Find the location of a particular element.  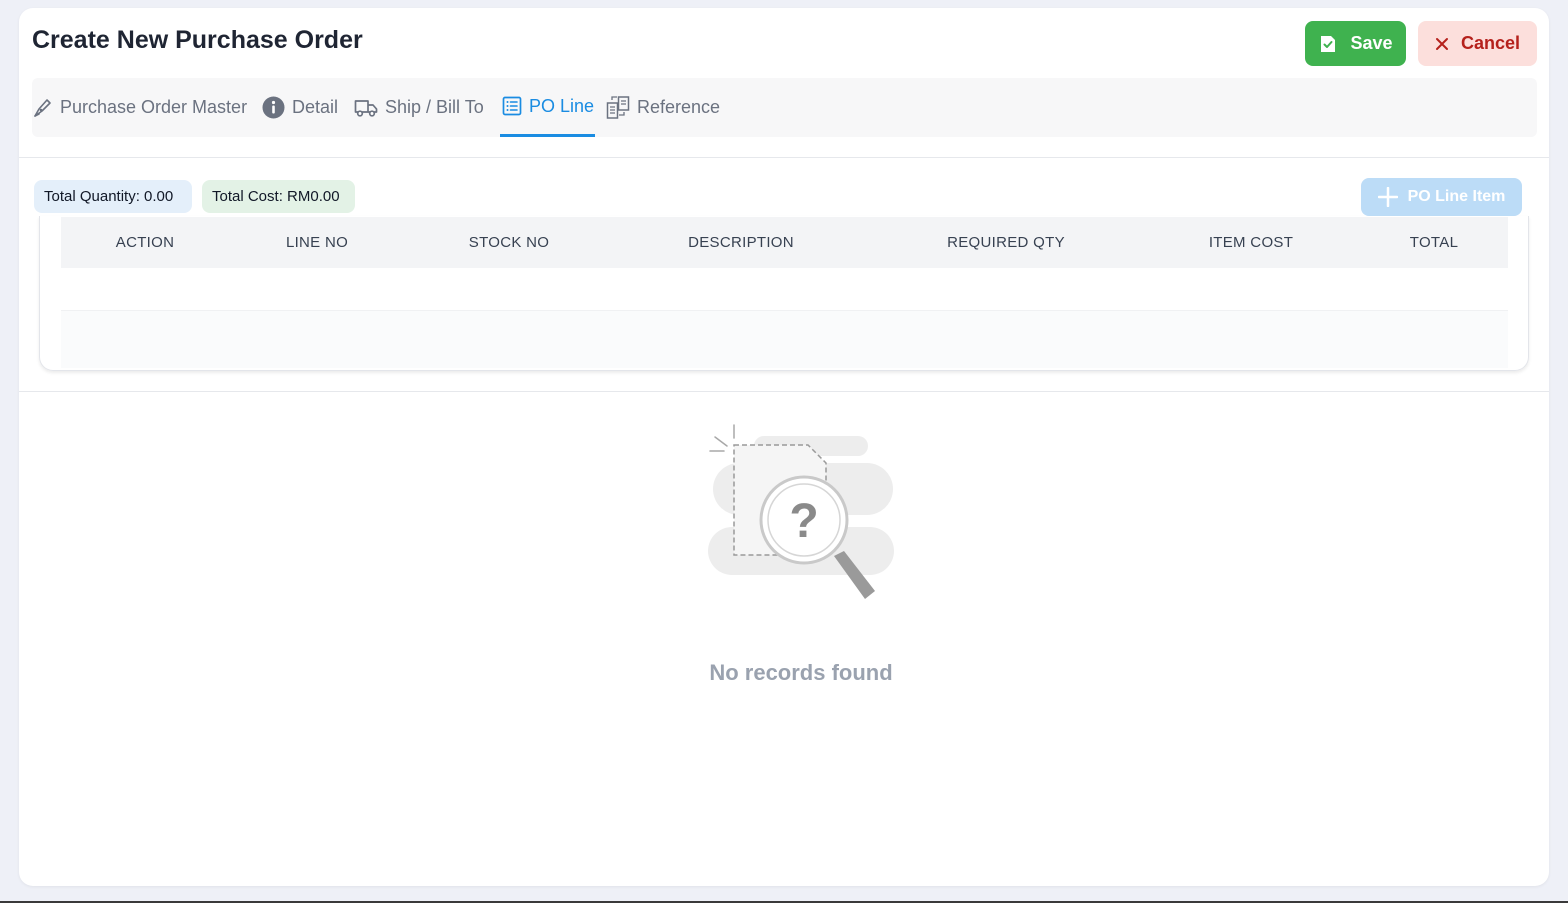

tab-label: PO Line is located at coordinates (562, 105).